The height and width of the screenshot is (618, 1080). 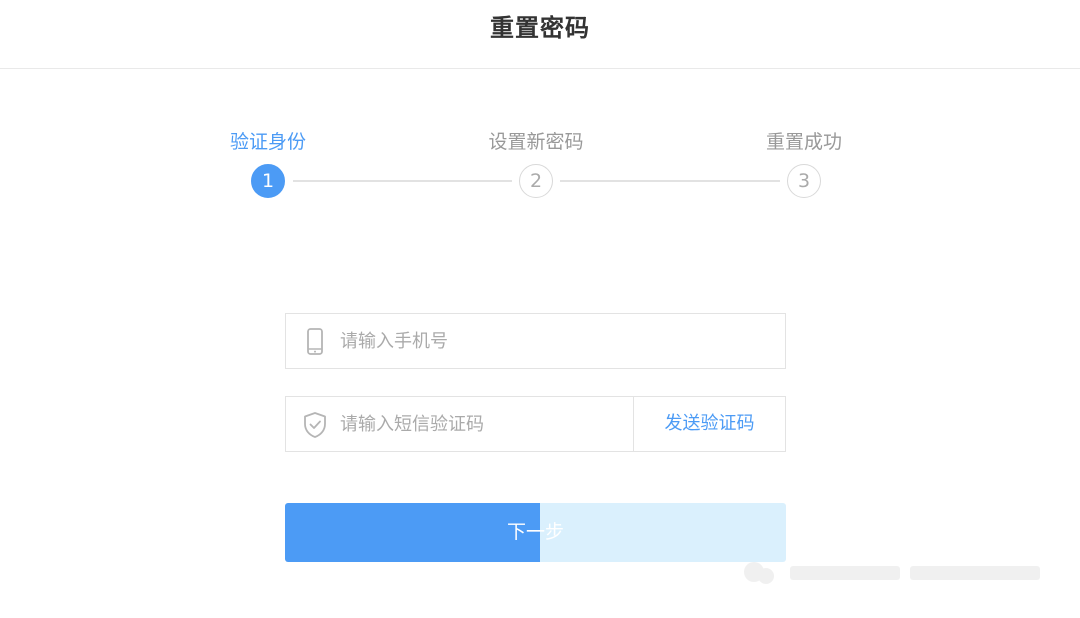 I want to click on next-step-button: 下一步, so click(x=535, y=532).